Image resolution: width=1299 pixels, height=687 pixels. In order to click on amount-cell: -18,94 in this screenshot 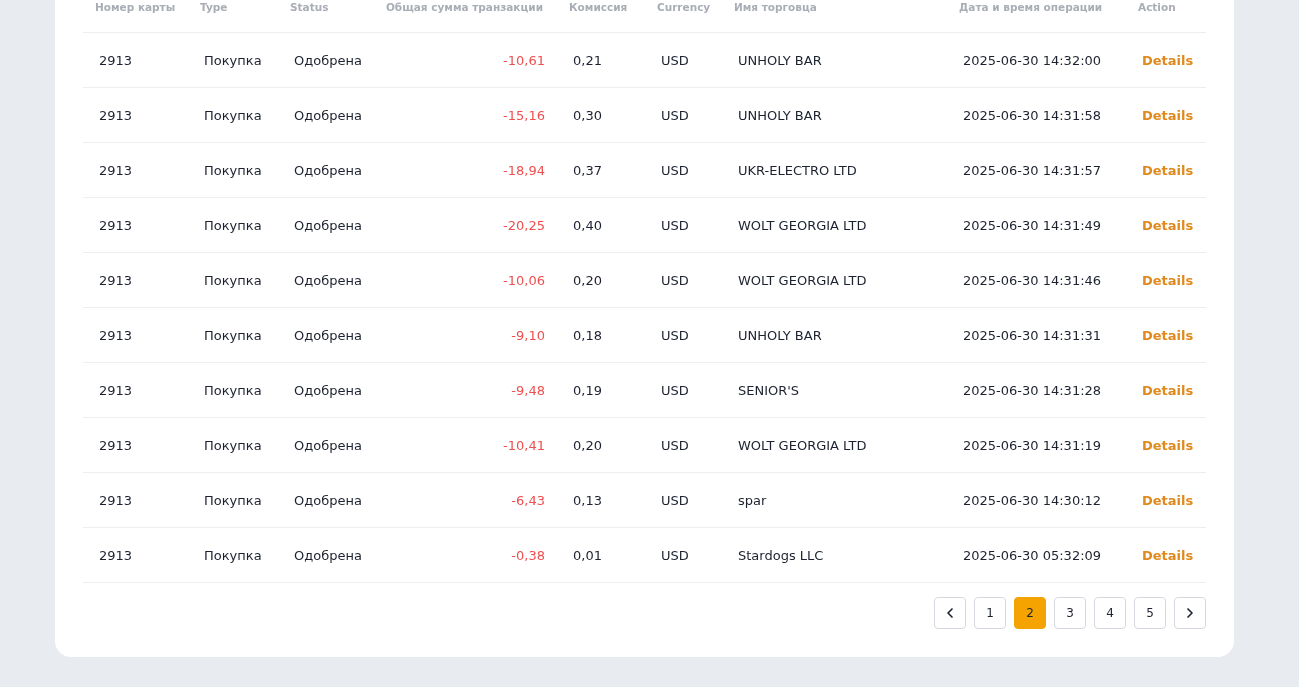, I will do `click(468, 170)`.